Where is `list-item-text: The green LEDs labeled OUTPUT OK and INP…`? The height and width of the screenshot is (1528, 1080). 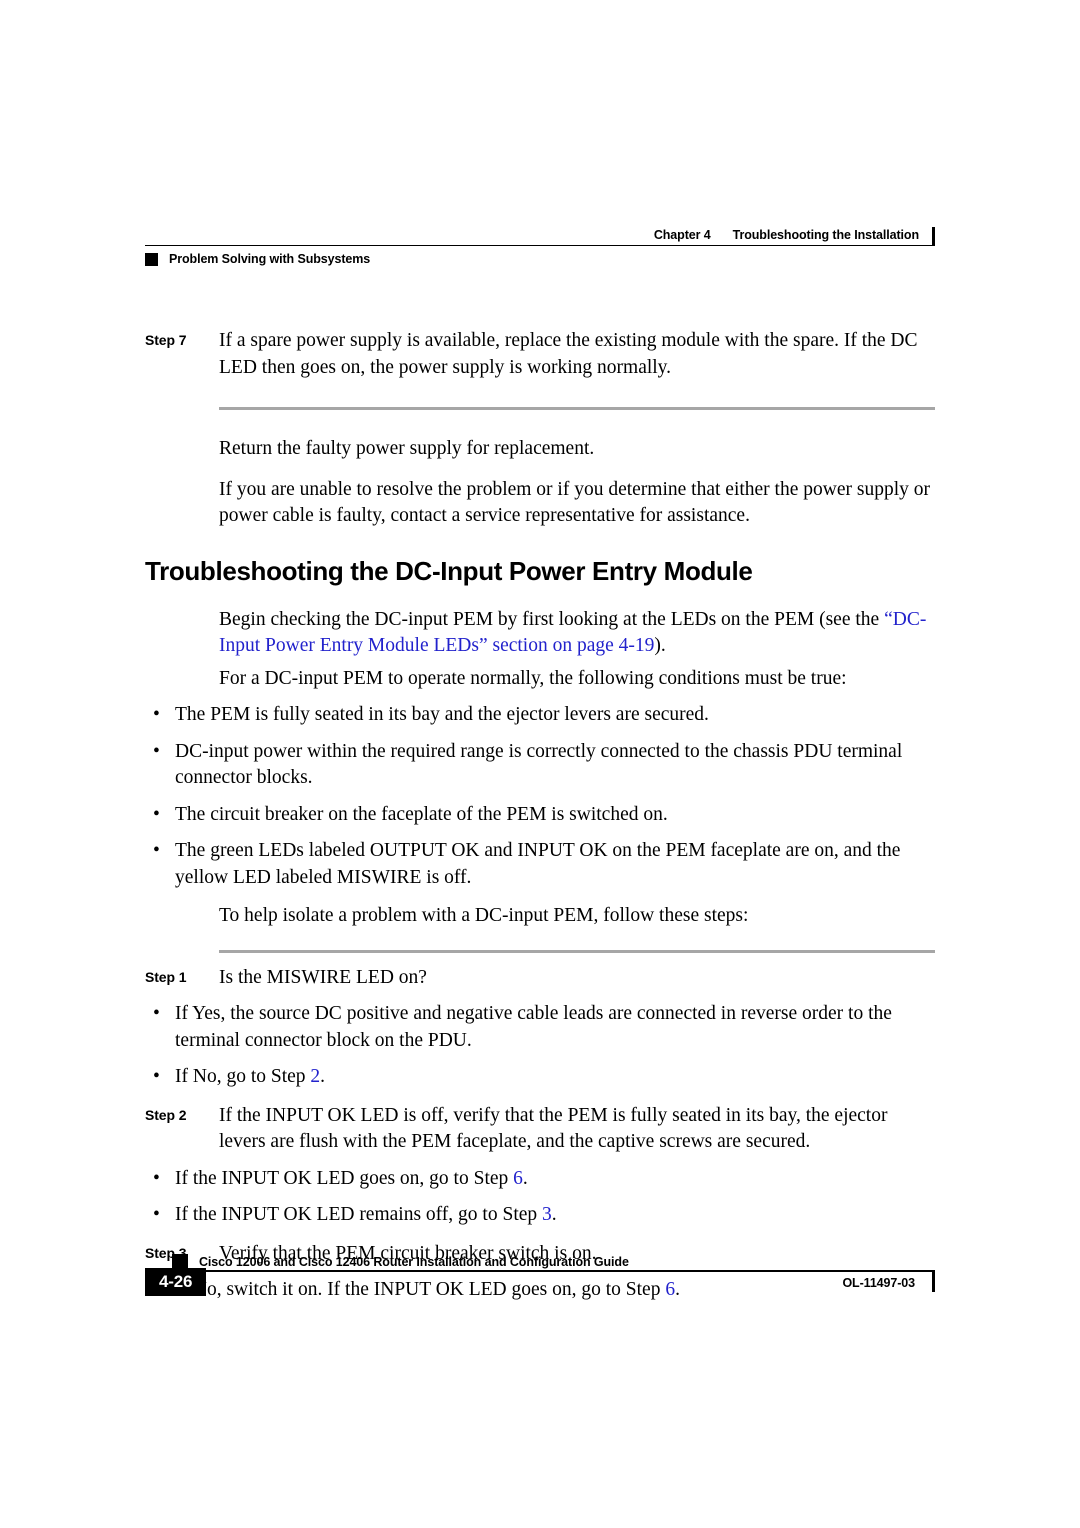 list-item-text: The green LEDs labeled OUTPUT OK and INP… is located at coordinates (538, 864).